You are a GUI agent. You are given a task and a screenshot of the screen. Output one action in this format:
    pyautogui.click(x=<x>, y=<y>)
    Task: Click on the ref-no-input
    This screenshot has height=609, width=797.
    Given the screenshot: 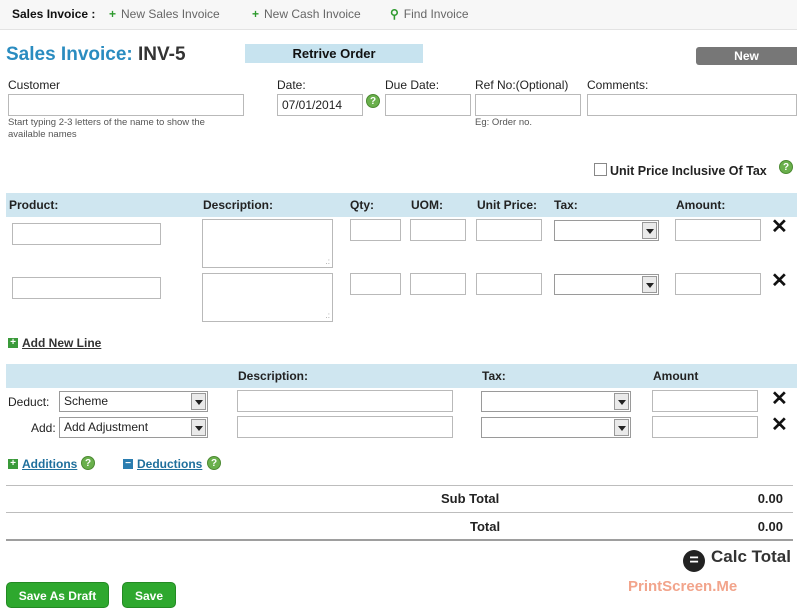 What is the action you would take?
    pyautogui.click(x=528, y=105)
    